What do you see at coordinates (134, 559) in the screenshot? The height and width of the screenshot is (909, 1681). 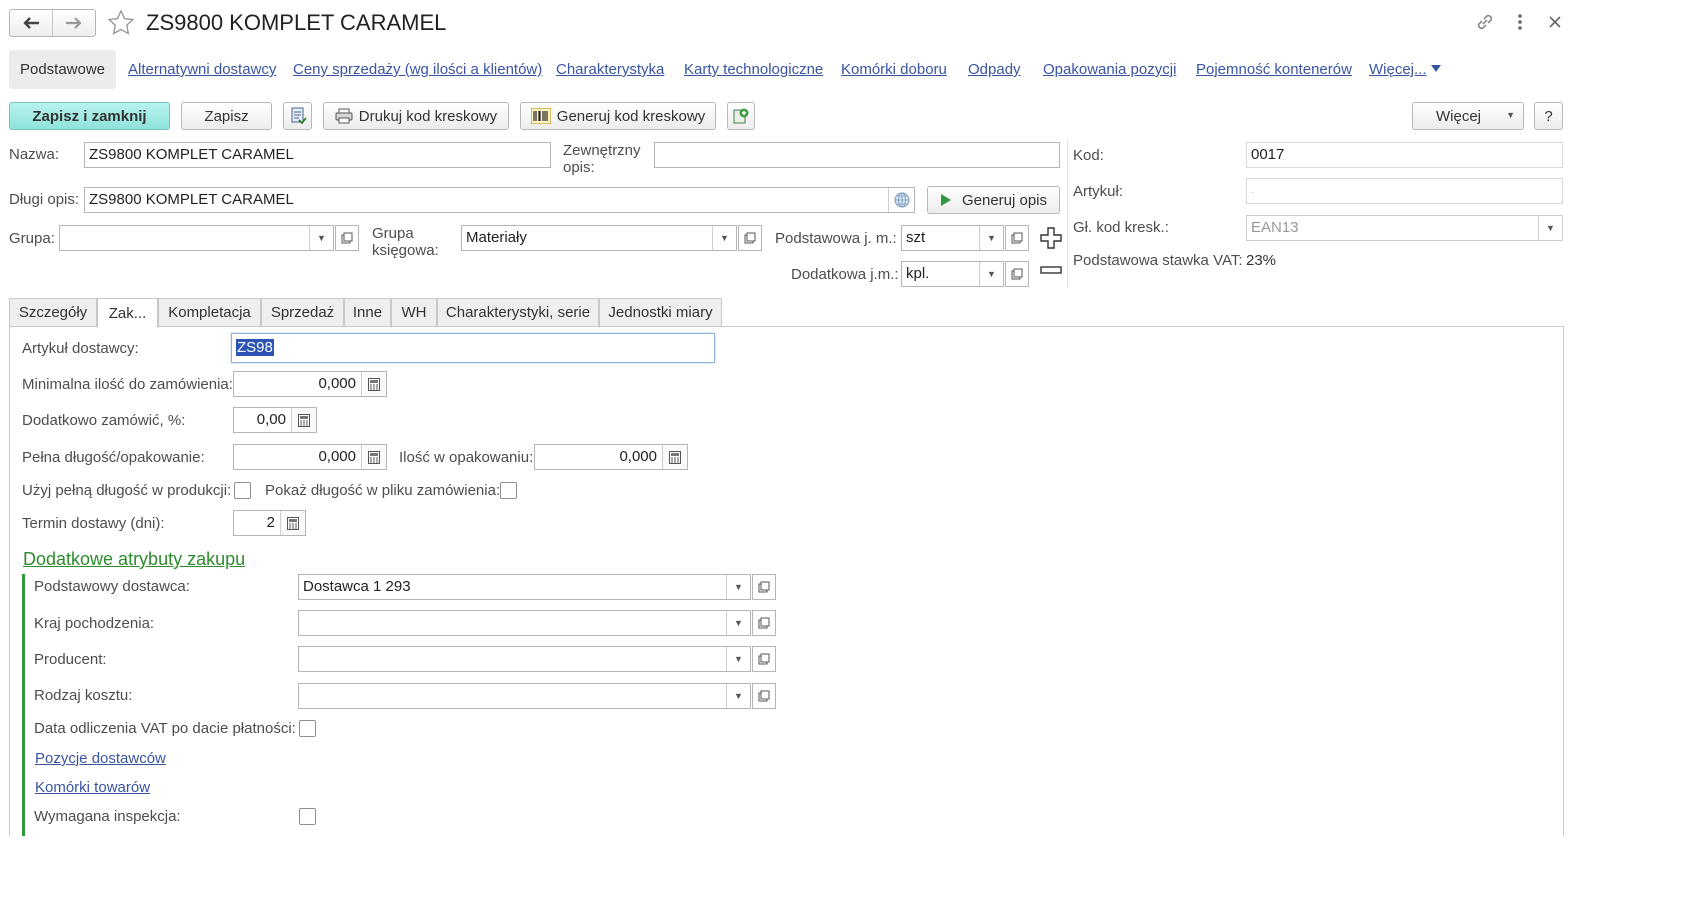 I see `extra-attrs-title: Dodatkowe atrybuty zakupu` at bounding box center [134, 559].